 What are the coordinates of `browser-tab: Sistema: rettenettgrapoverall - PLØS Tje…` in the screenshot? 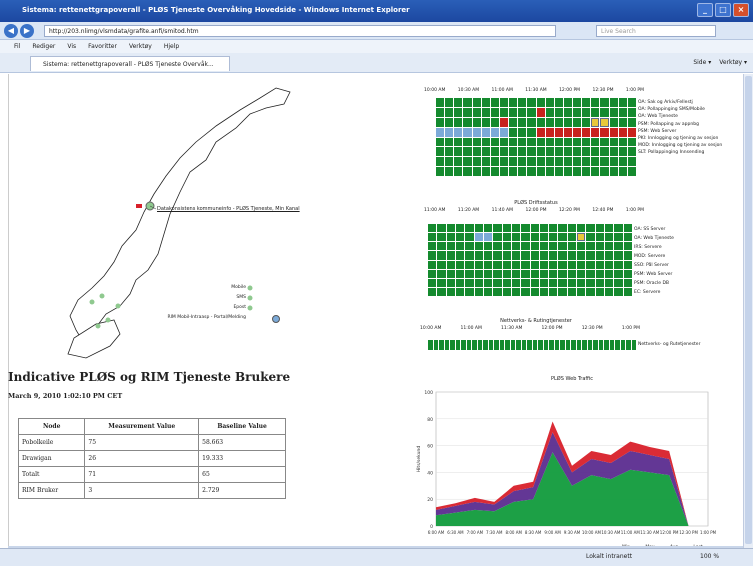 It's located at (130, 63).